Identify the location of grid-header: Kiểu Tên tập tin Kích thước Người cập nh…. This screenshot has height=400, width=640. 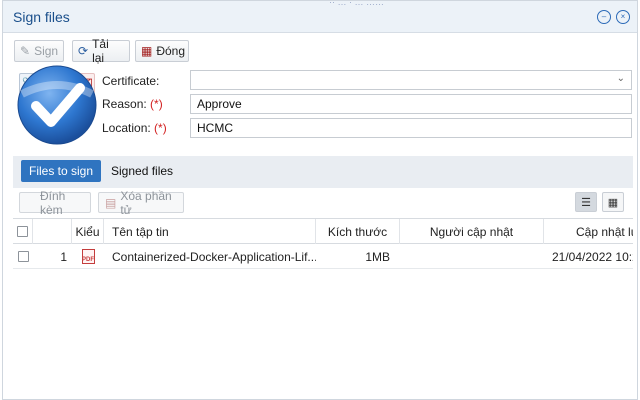
(323, 231).